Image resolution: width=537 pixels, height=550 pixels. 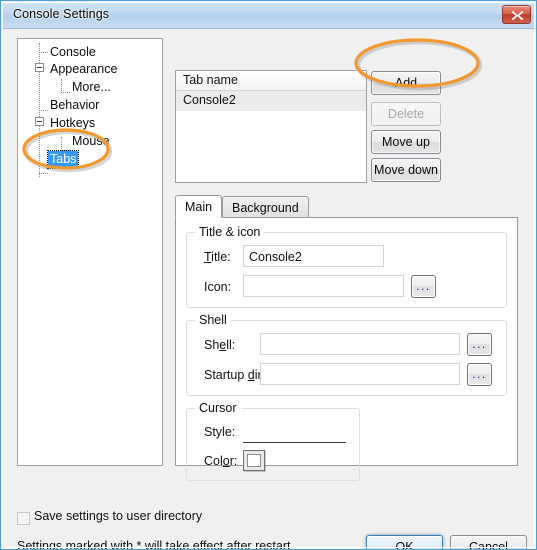 What do you see at coordinates (406, 170) in the screenshot?
I see `move-down-button: Move down` at bounding box center [406, 170].